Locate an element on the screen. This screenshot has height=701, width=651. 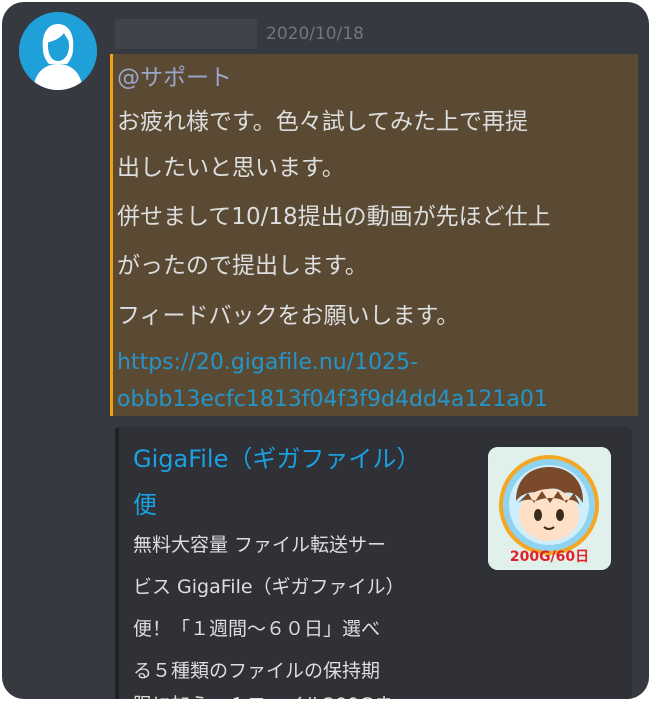
embed-accent-bar is located at coordinates (117, 563).